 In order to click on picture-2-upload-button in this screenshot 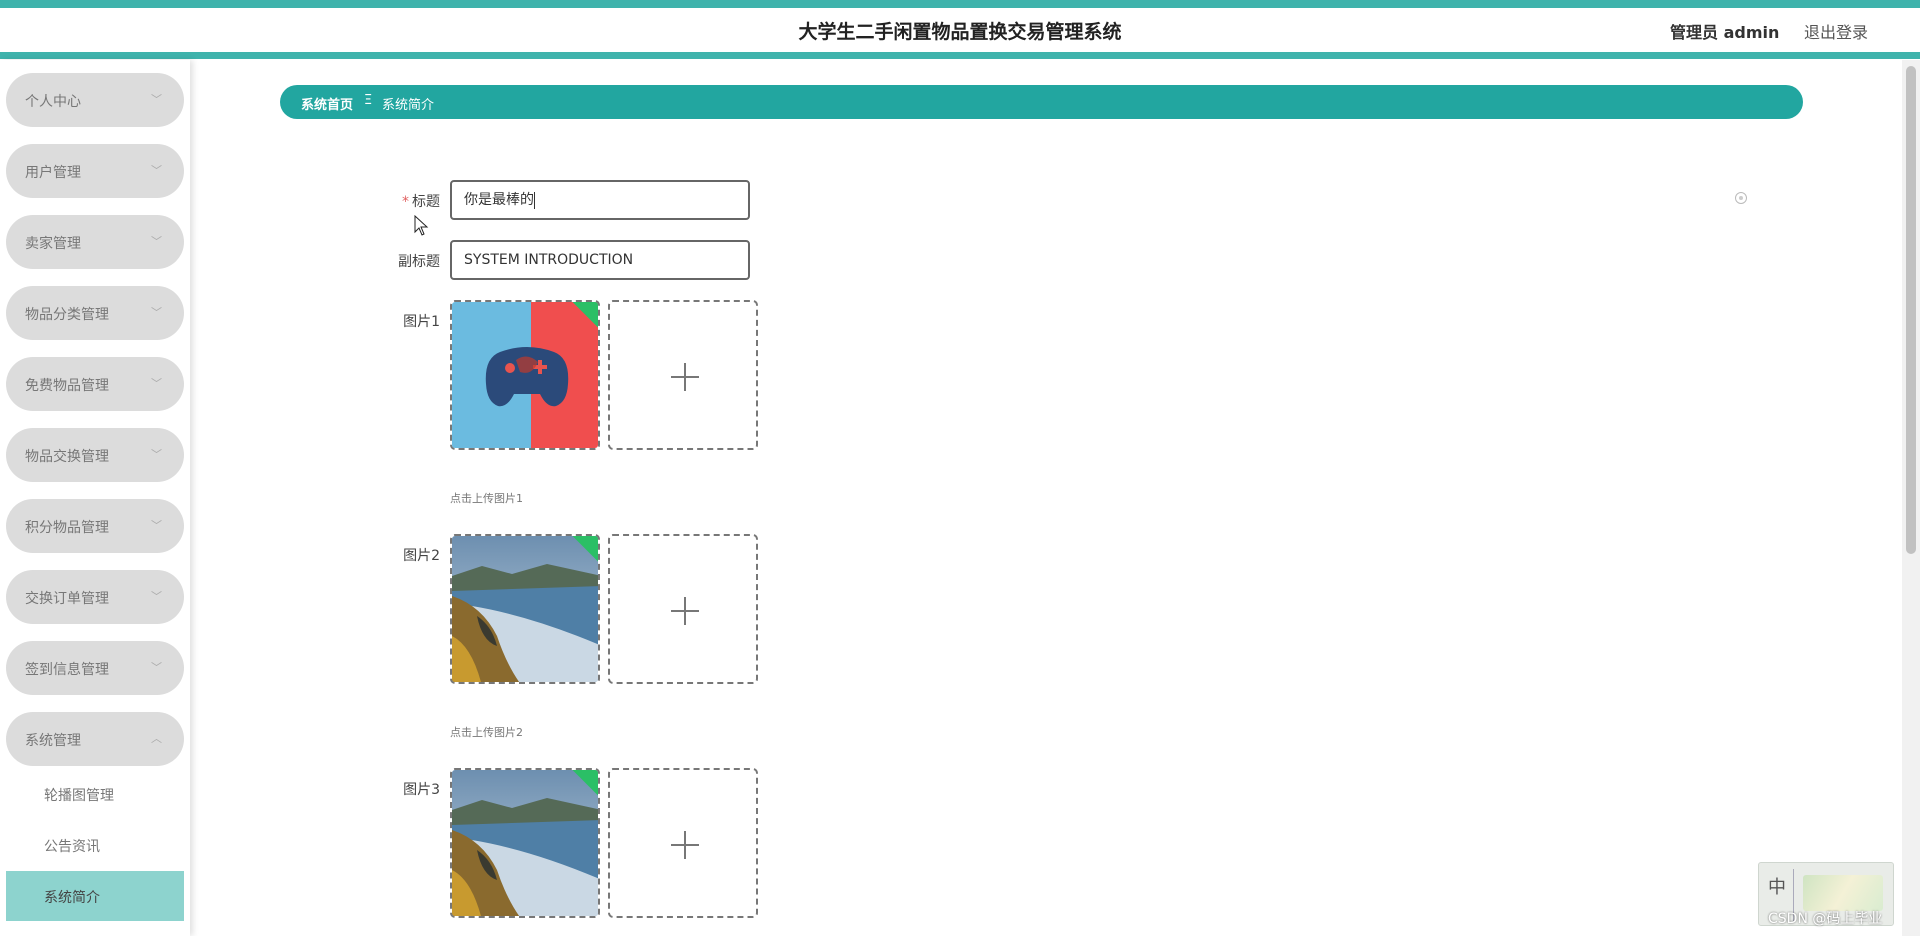, I will do `click(683, 609)`.